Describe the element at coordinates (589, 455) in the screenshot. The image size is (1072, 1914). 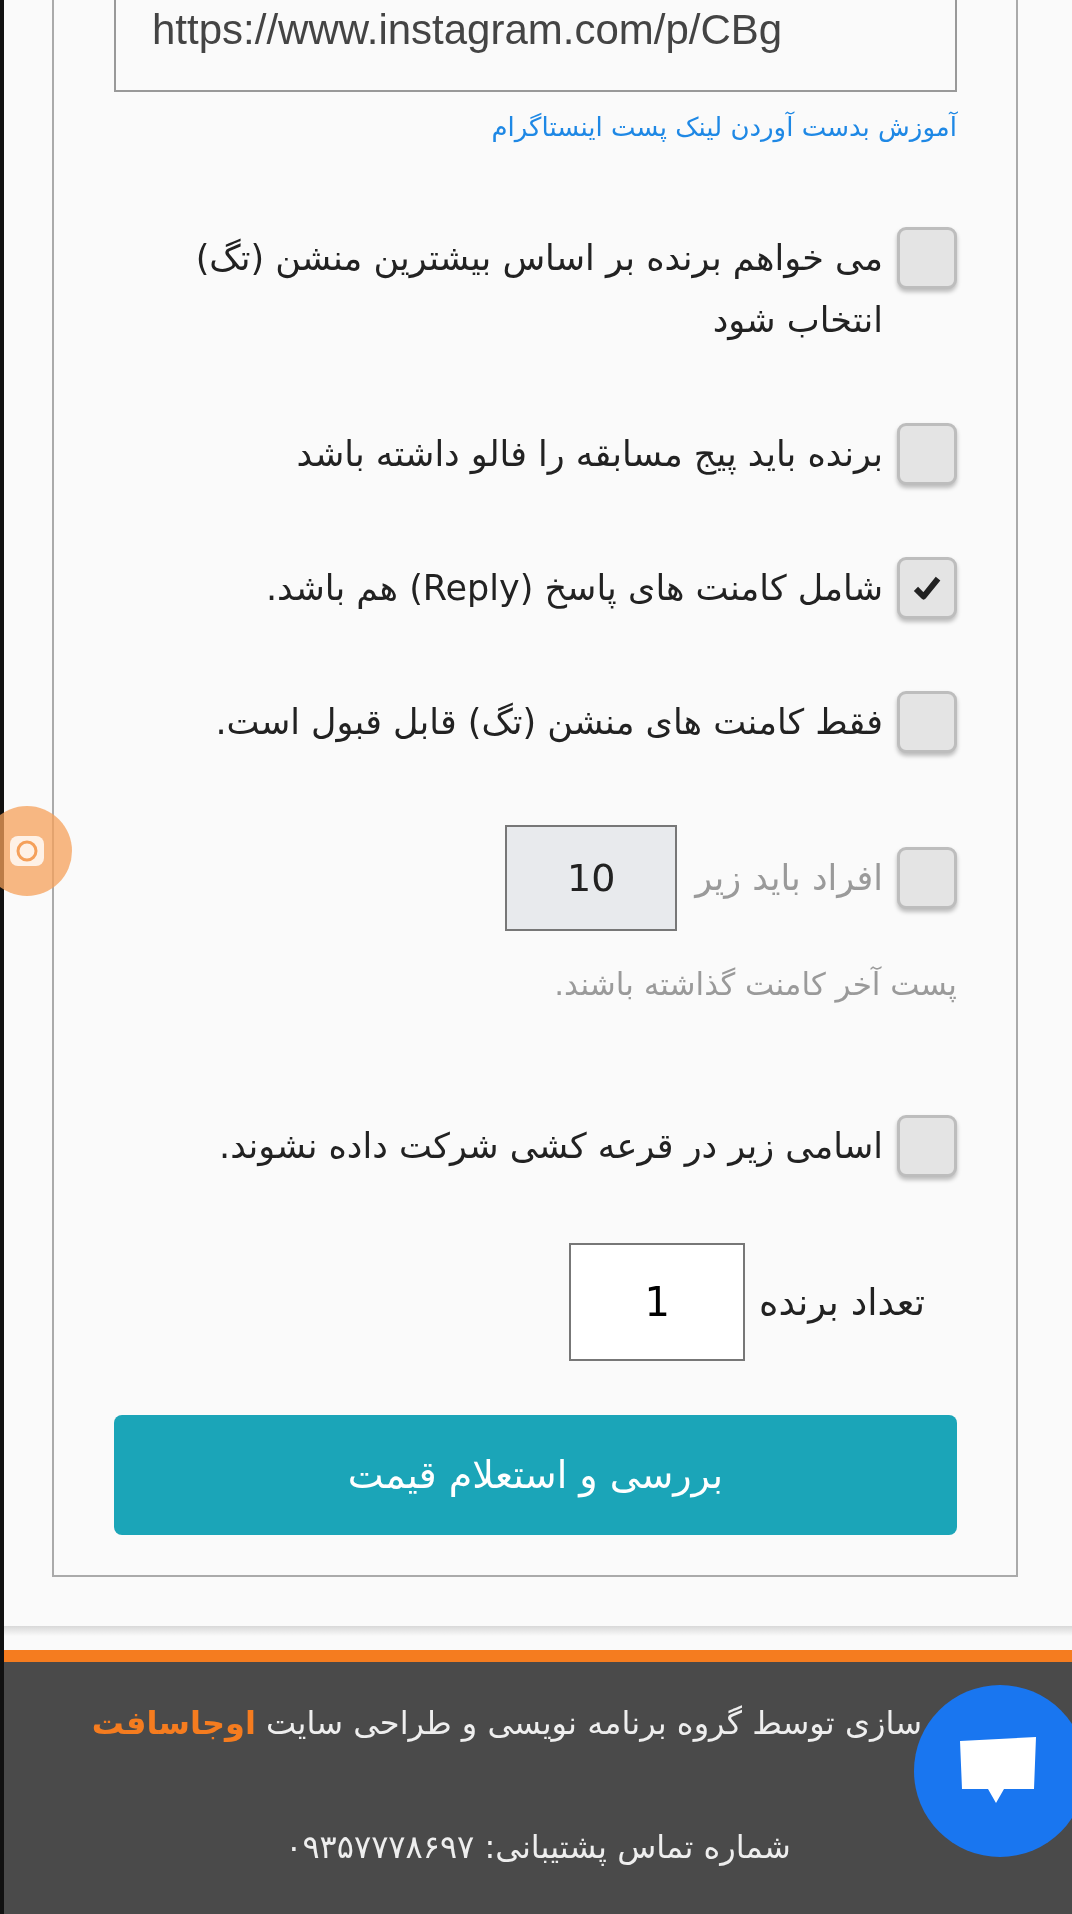
I see `option-label: برنده باید پیج مسابقه را فالو داشته باشد` at that location.